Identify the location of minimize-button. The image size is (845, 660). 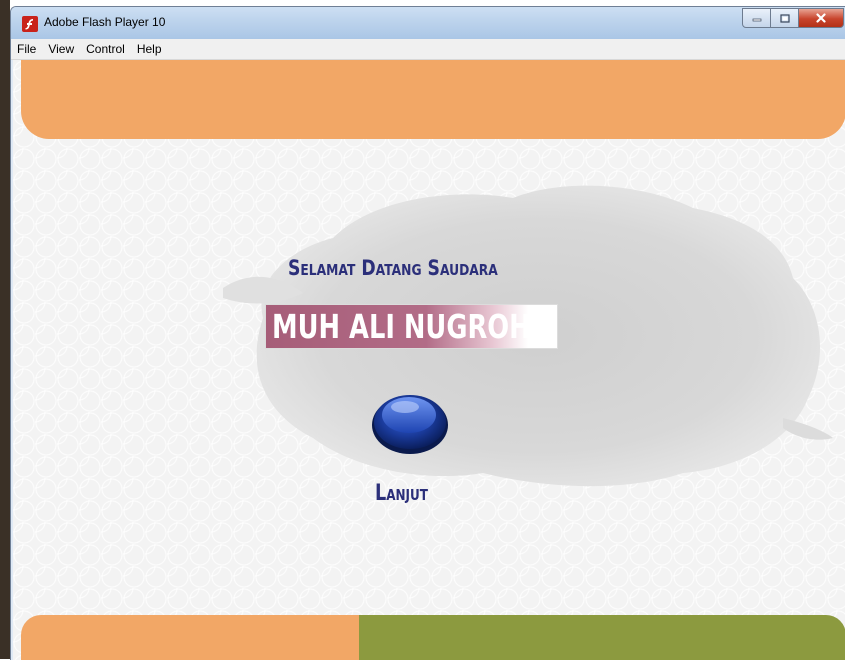
(756, 18).